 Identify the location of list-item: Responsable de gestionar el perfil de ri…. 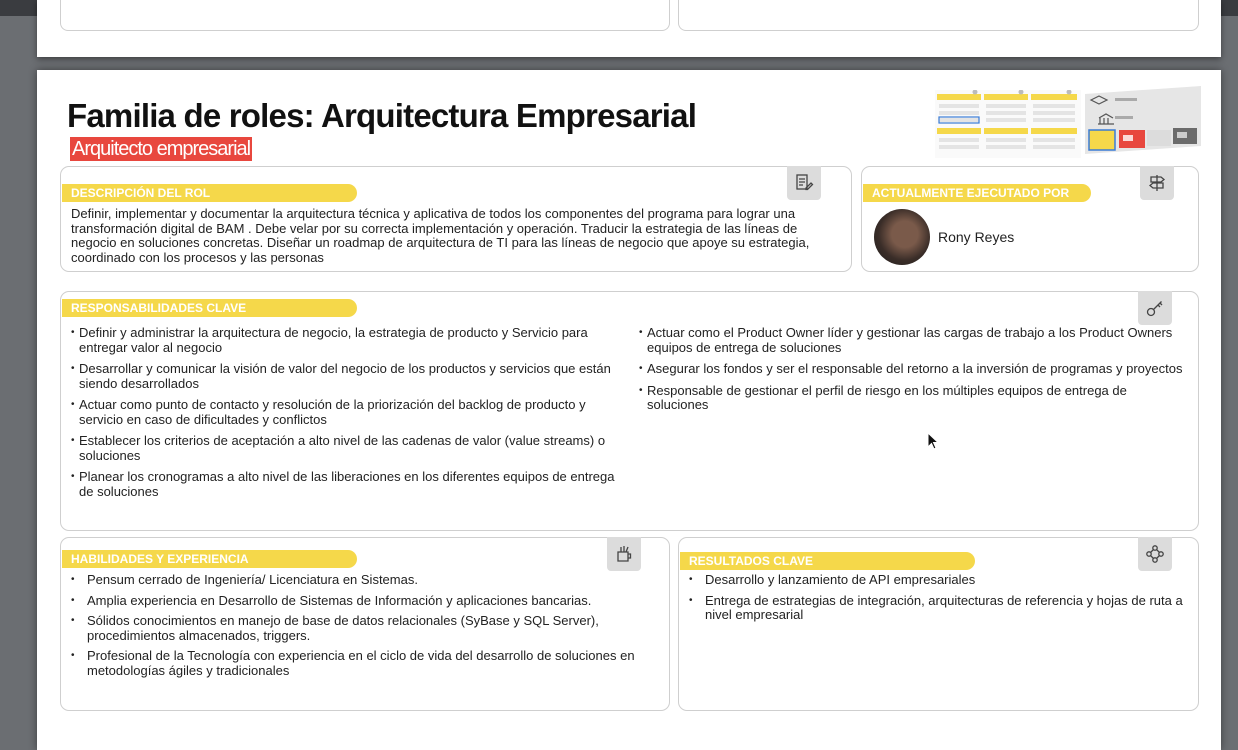
(912, 398).